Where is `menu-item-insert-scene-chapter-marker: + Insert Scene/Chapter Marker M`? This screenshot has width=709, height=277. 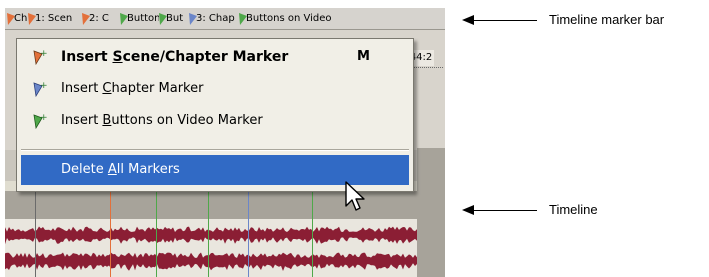 menu-item-insert-scene-chapter-marker: + Insert Scene/Chapter Marker M is located at coordinates (215, 57).